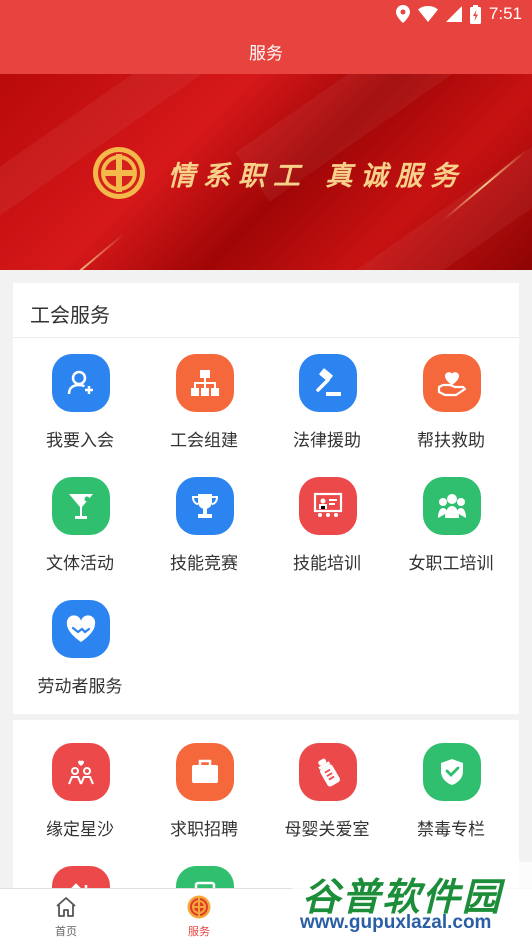 The width and height of the screenshot is (532, 944). I want to click on union-emblem-logo, so click(119, 173).